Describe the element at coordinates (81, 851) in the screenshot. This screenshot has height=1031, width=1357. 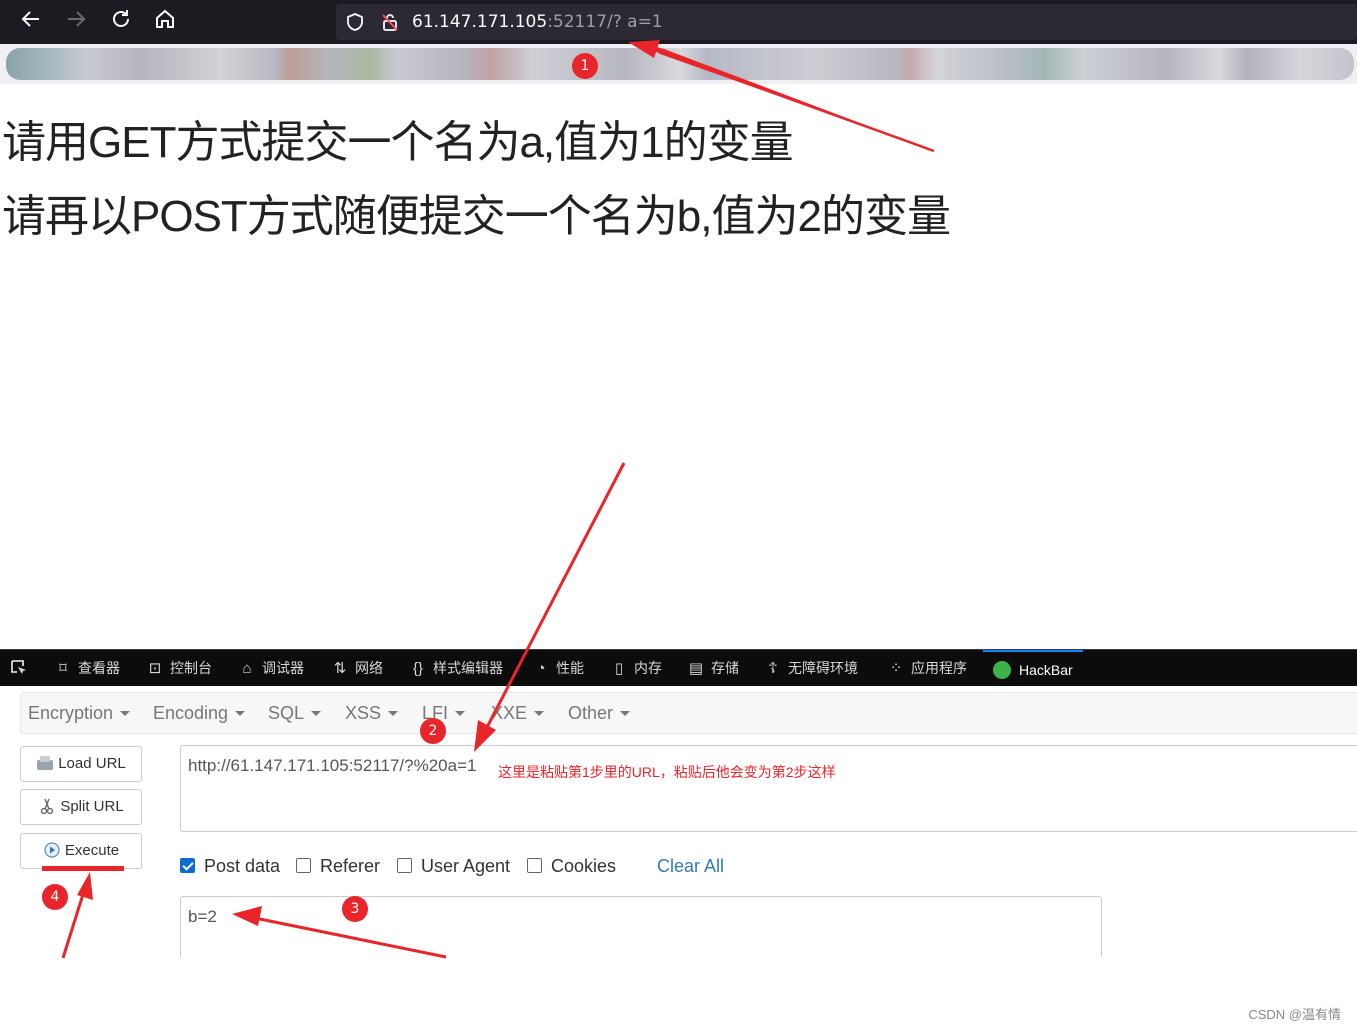
I see `execute-button: Execute` at that location.